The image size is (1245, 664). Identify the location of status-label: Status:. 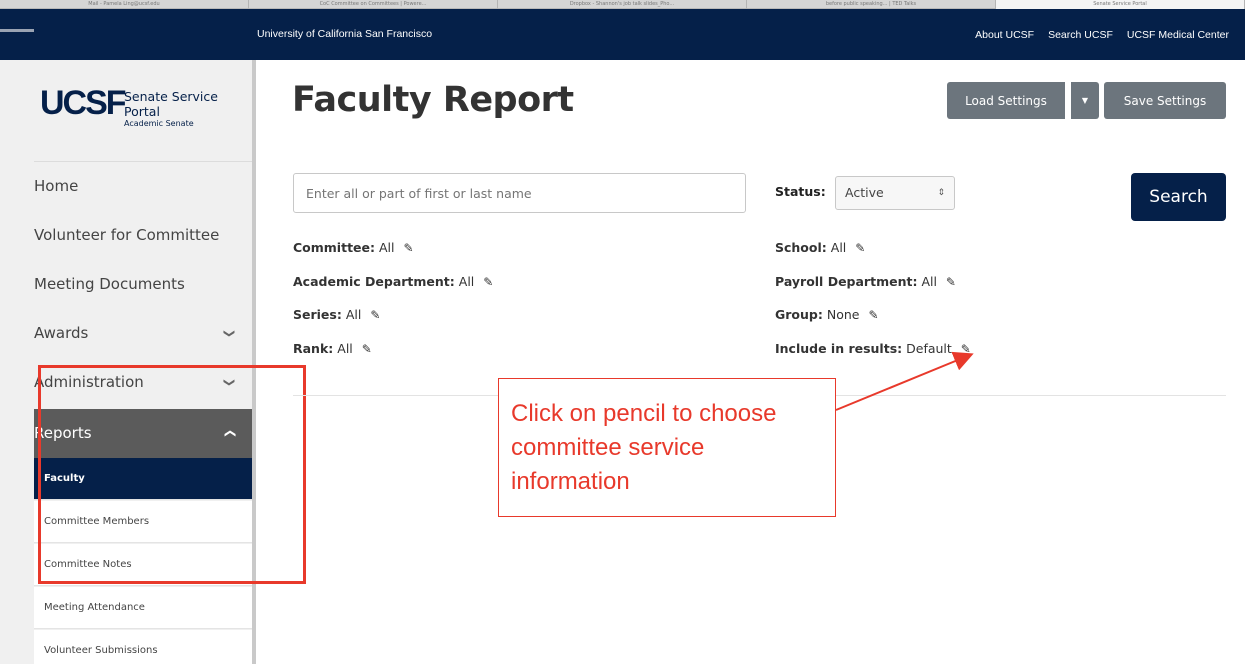
(800, 191).